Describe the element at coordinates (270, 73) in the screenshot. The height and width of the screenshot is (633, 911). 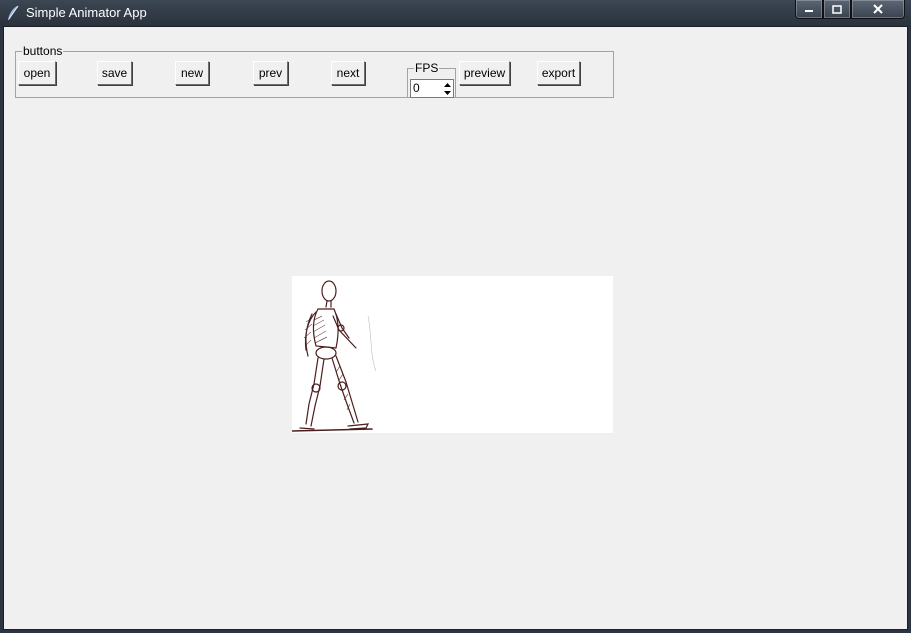
I see `prev-button: prev` at that location.